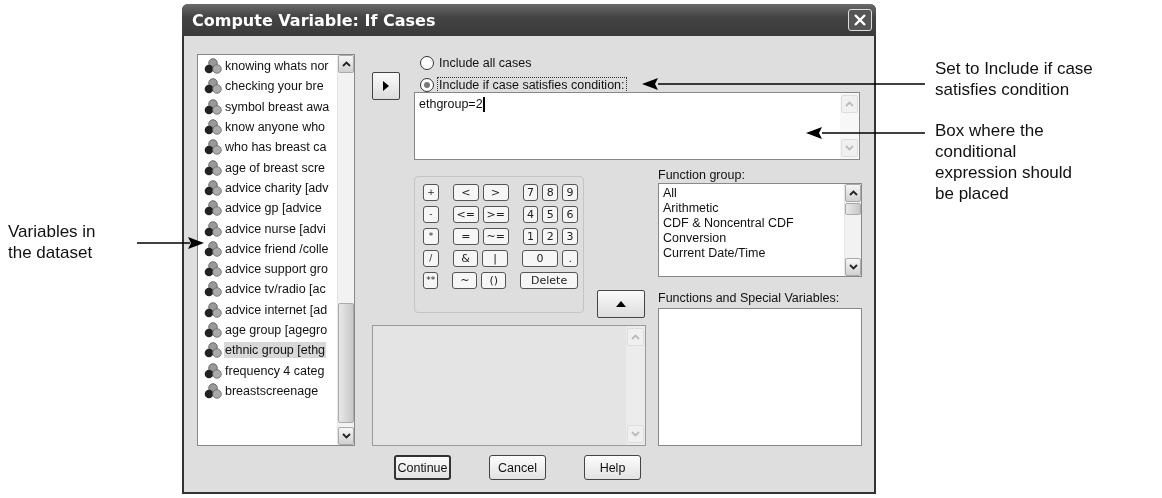 Image resolution: width=1162 pixels, height=498 pixels. Describe the element at coordinates (749, 298) in the screenshot. I see `functions-label: Functions and Special Variables:` at that location.